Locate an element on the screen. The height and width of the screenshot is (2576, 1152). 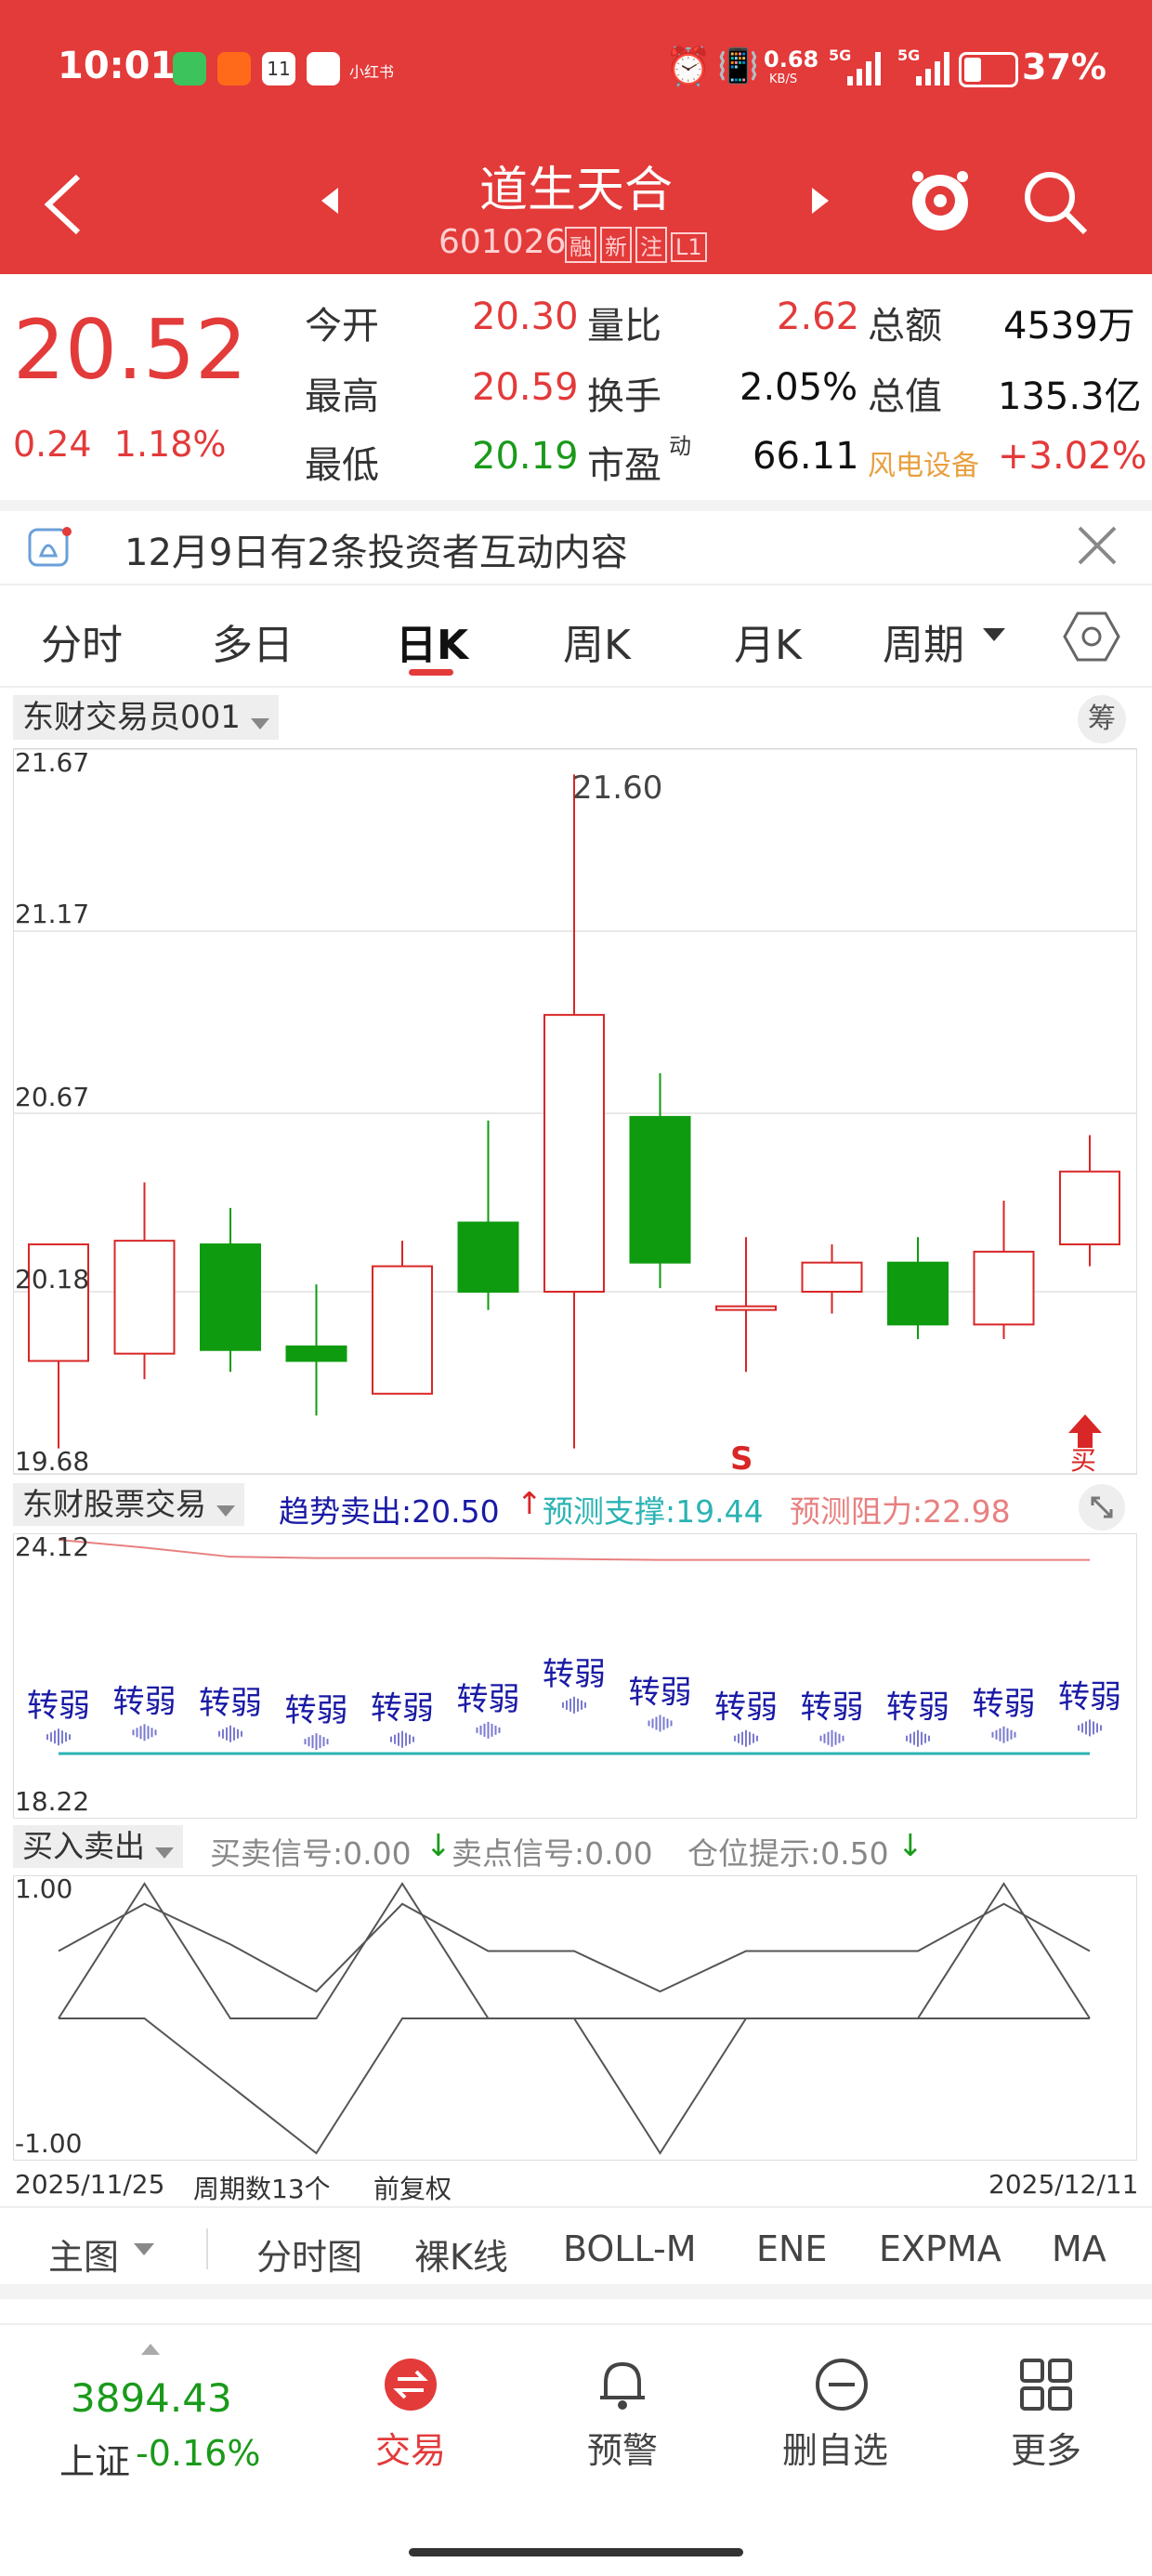
caret-left-icon is located at coordinates (329, 201).